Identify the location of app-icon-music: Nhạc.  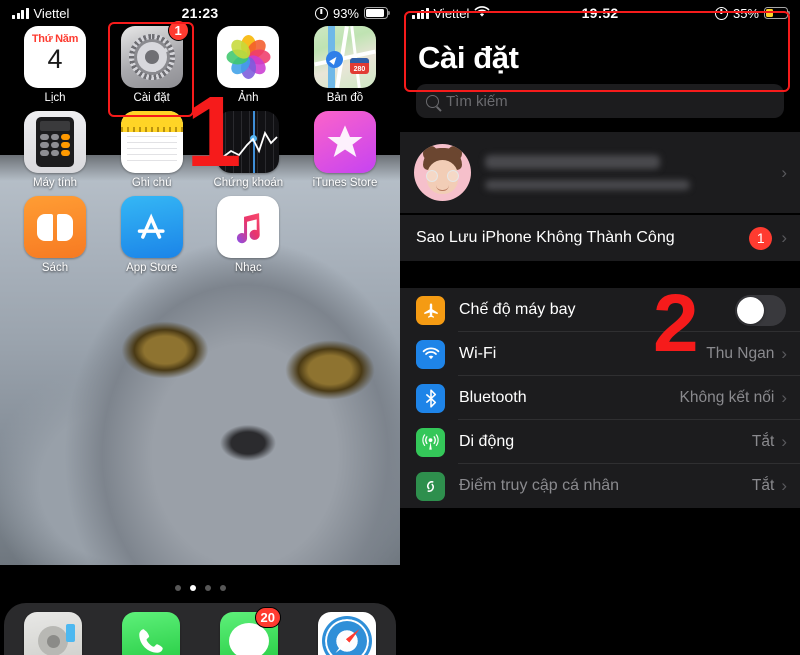
(248, 235).